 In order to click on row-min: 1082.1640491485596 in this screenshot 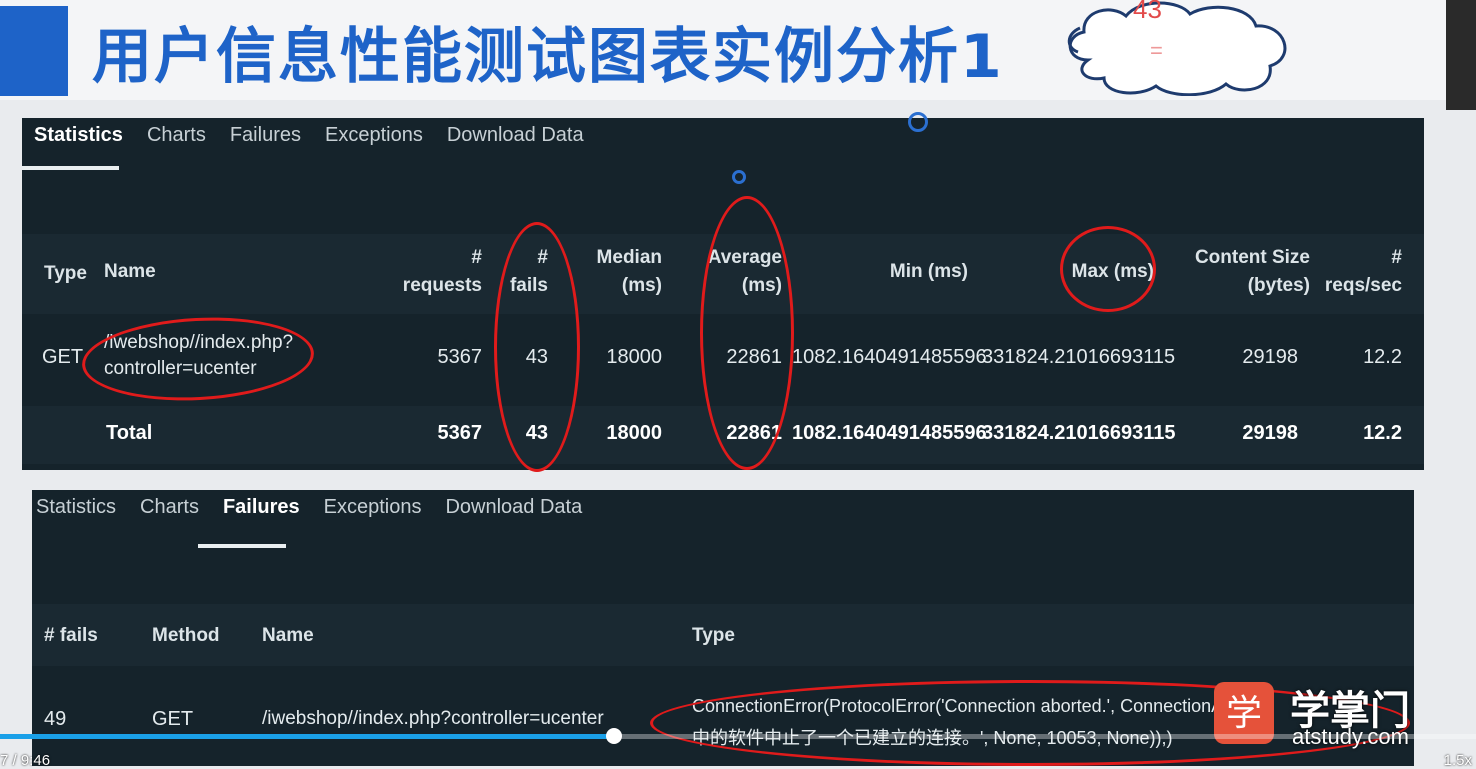, I will do `click(889, 357)`.